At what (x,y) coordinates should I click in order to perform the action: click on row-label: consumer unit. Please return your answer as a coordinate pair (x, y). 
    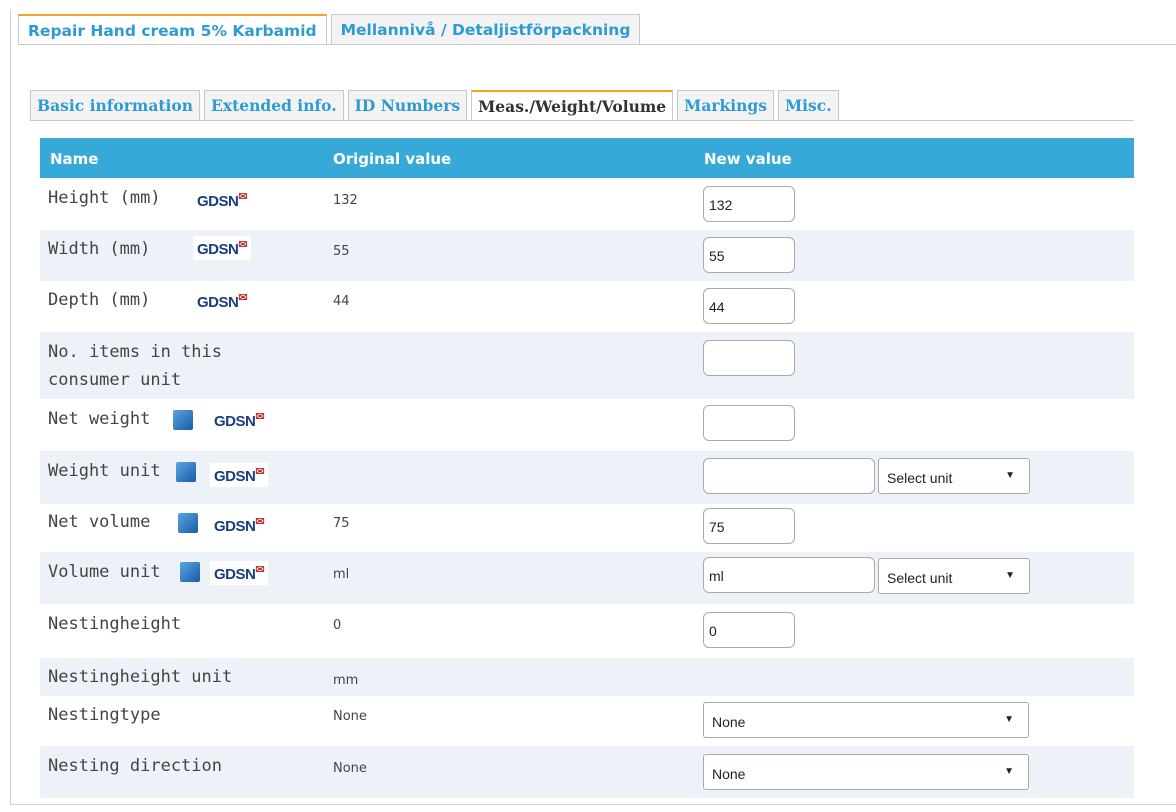
    Looking at the image, I should click on (115, 380).